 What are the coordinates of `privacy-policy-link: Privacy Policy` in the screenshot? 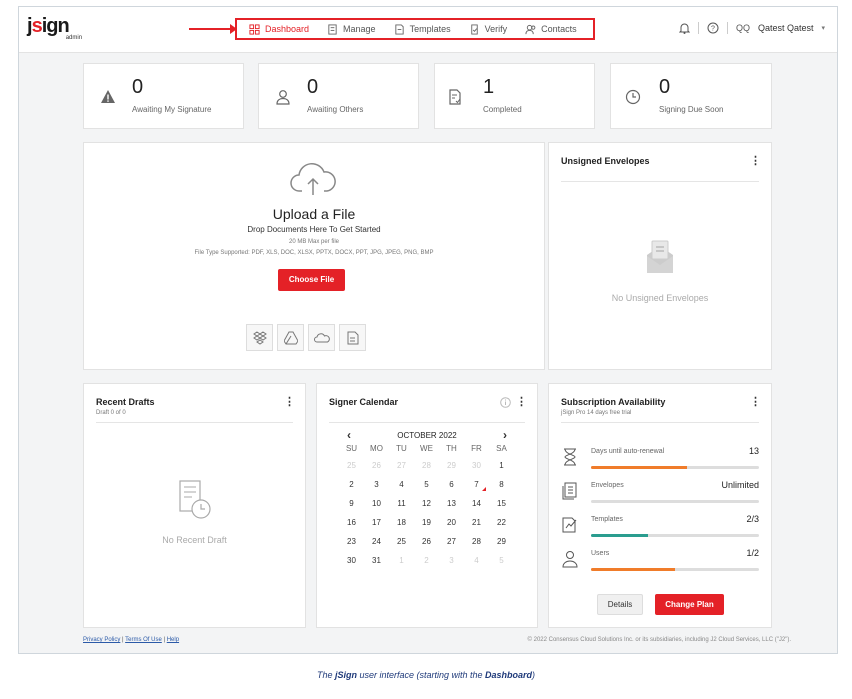 It's located at (101, 640).